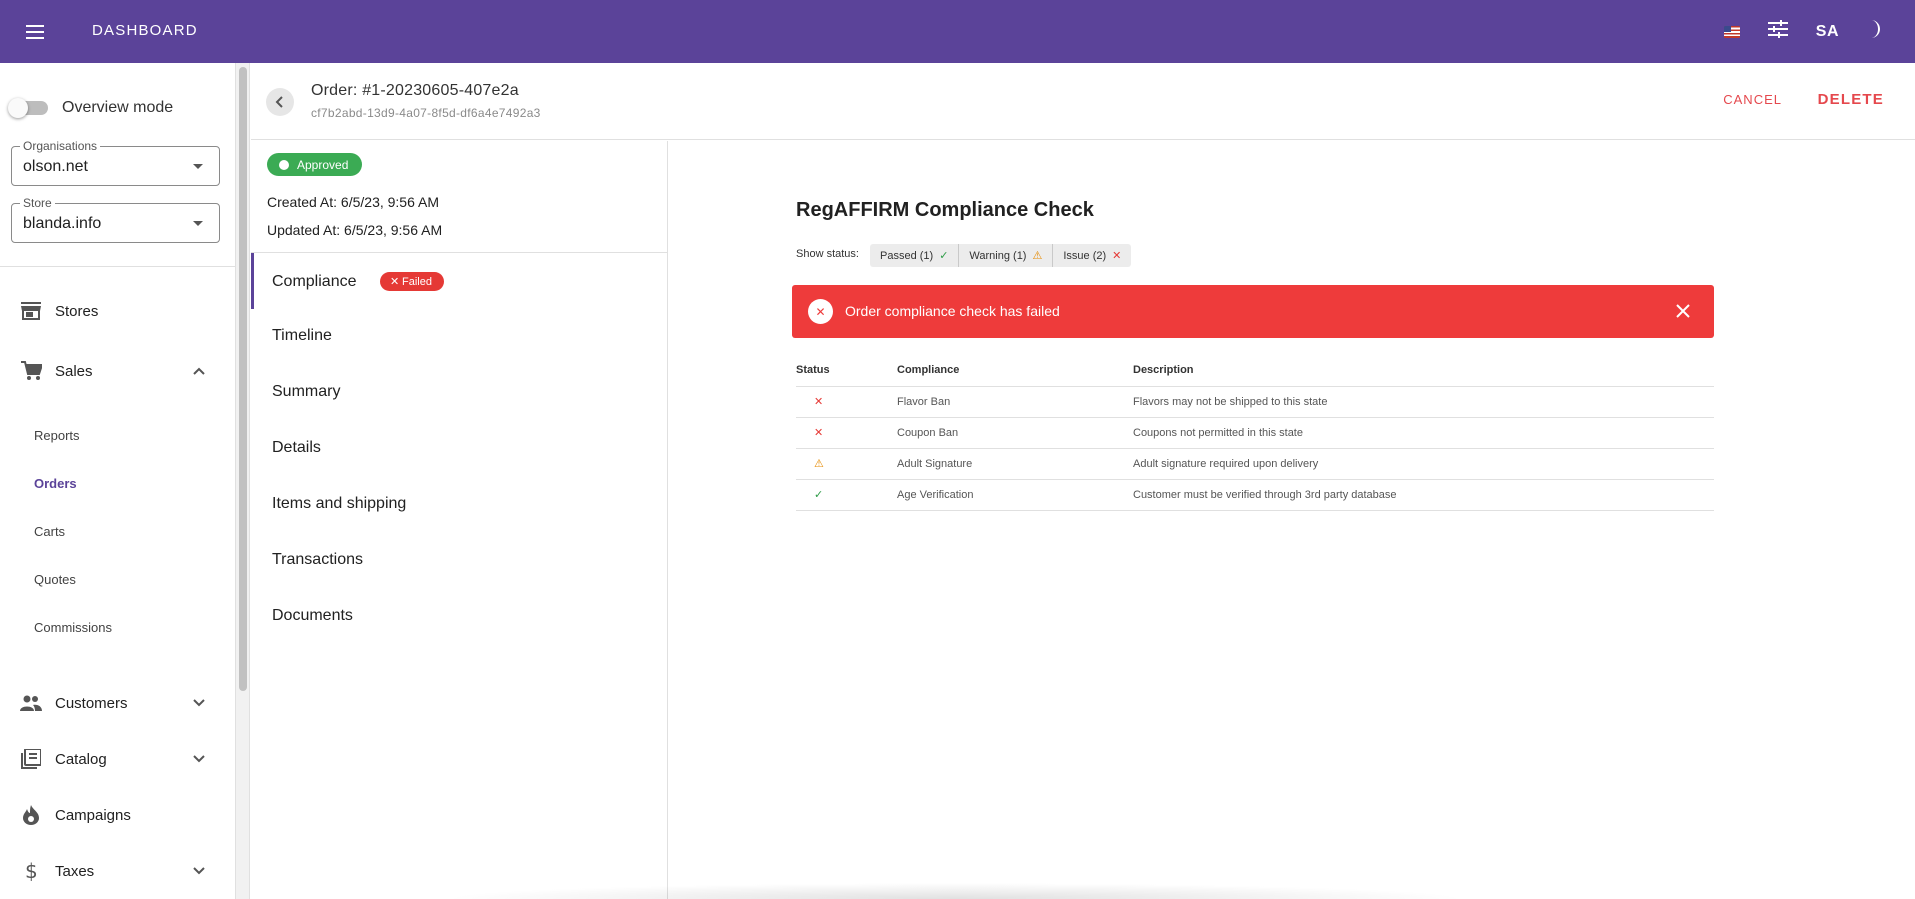 This screenshot has height=899, width=1915. I want to click on filter-label: Passed (1), so click(907, 255).